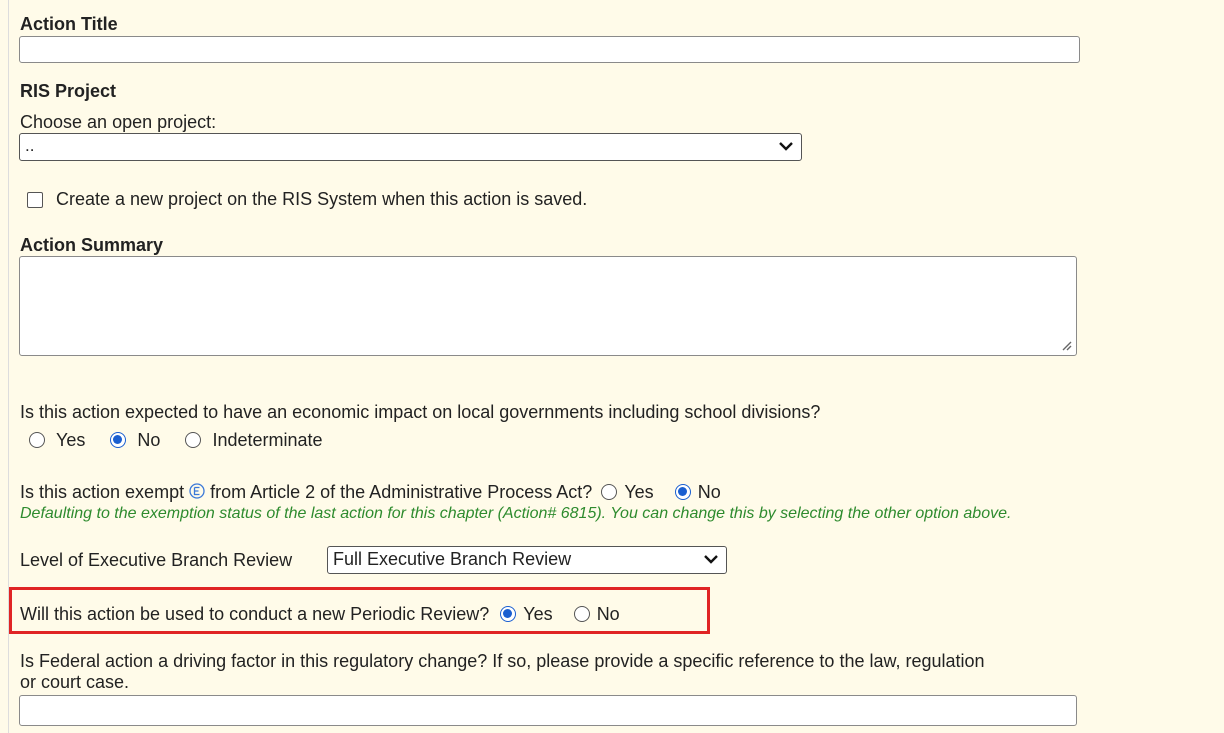 This screenshot has height=733, width=1224. Describe the element at coordinates (92, 245) in the screenshot. I see `action-summary-label: Action Summary` at that location.